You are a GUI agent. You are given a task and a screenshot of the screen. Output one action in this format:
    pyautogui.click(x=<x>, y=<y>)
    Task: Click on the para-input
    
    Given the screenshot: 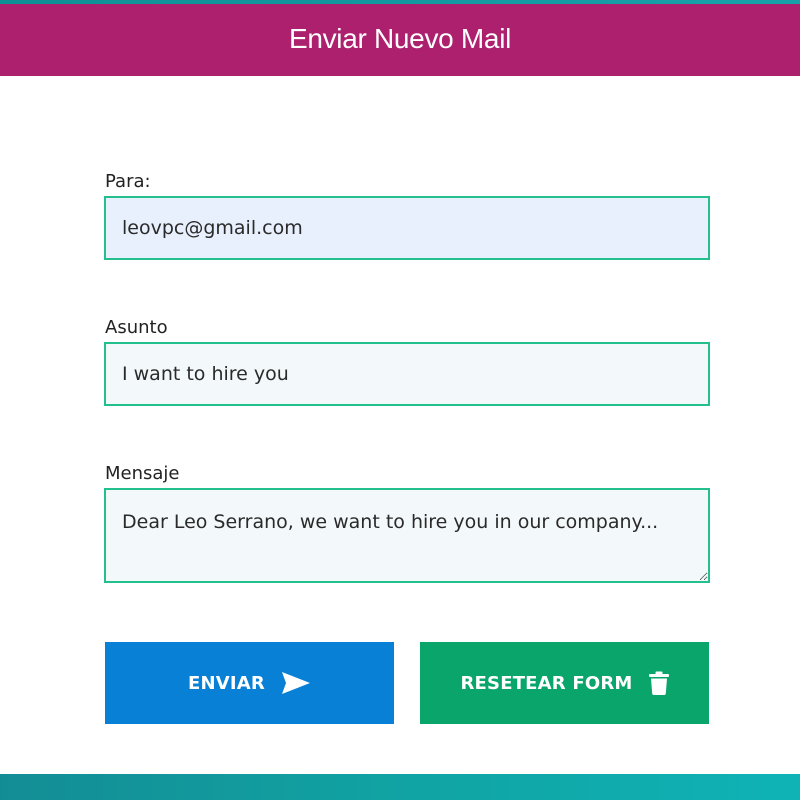 What is the action you would take?
    pyautogui.click(x=407, y=228)
    